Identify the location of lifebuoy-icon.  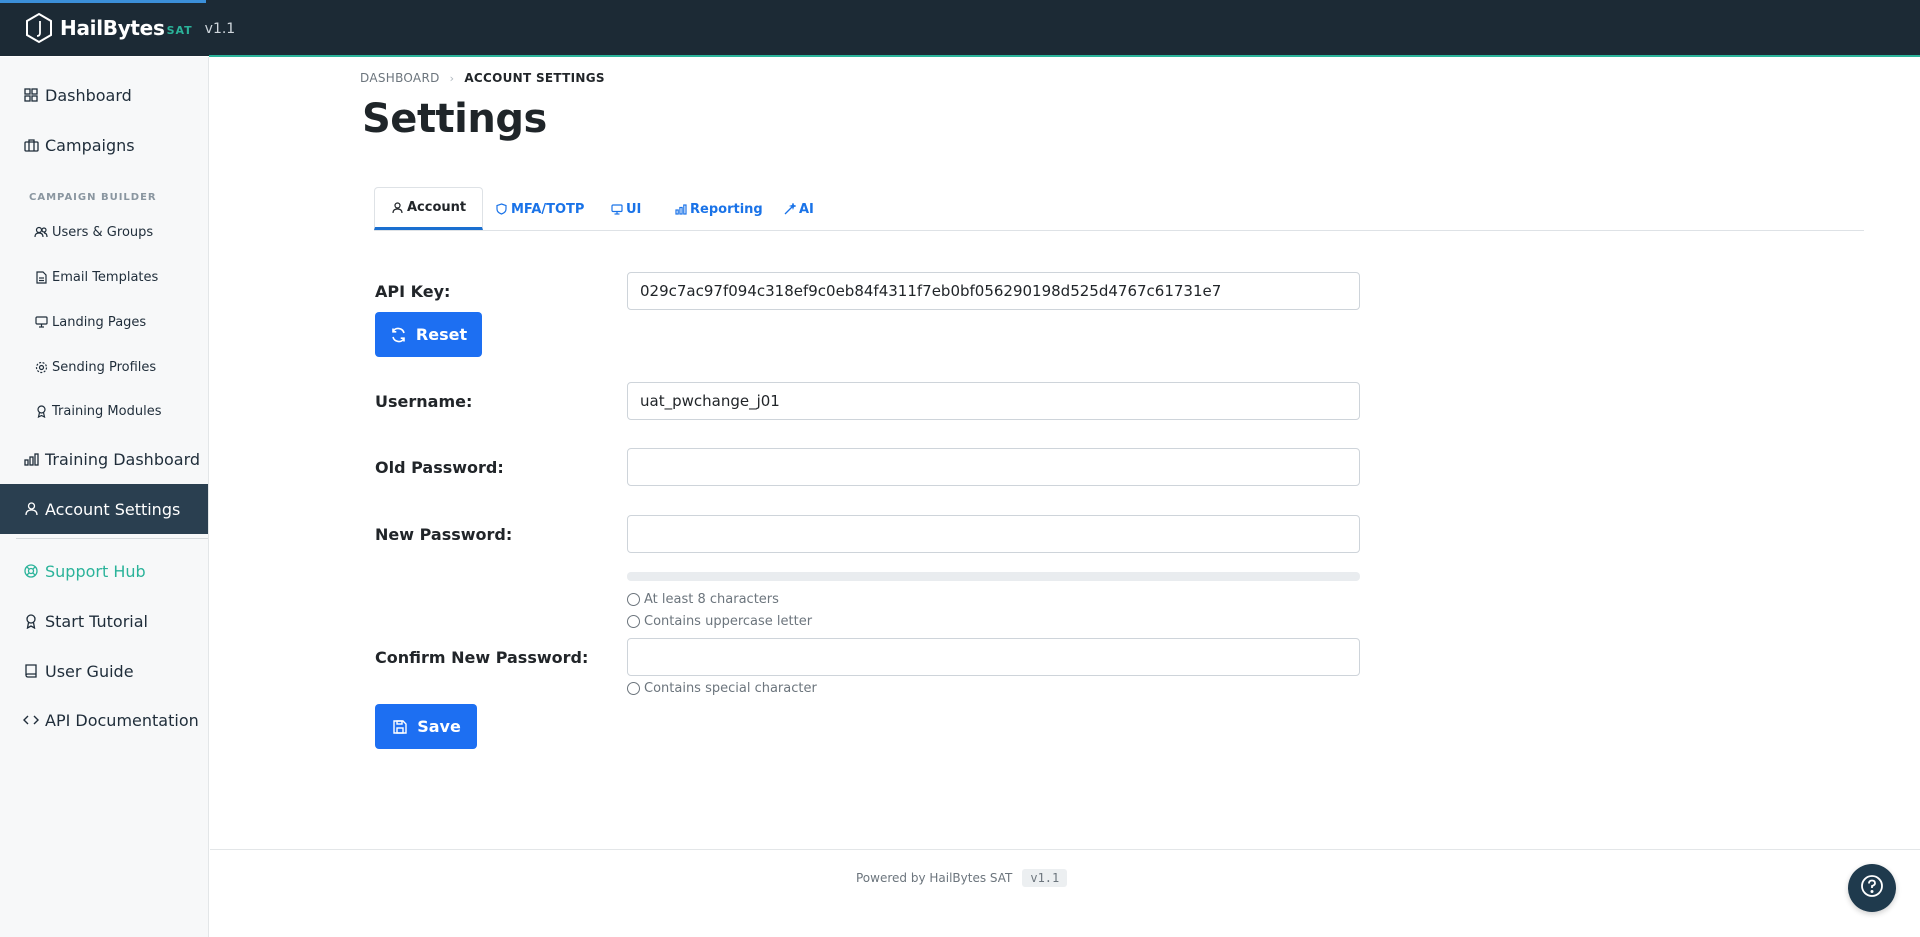
(31, 571).